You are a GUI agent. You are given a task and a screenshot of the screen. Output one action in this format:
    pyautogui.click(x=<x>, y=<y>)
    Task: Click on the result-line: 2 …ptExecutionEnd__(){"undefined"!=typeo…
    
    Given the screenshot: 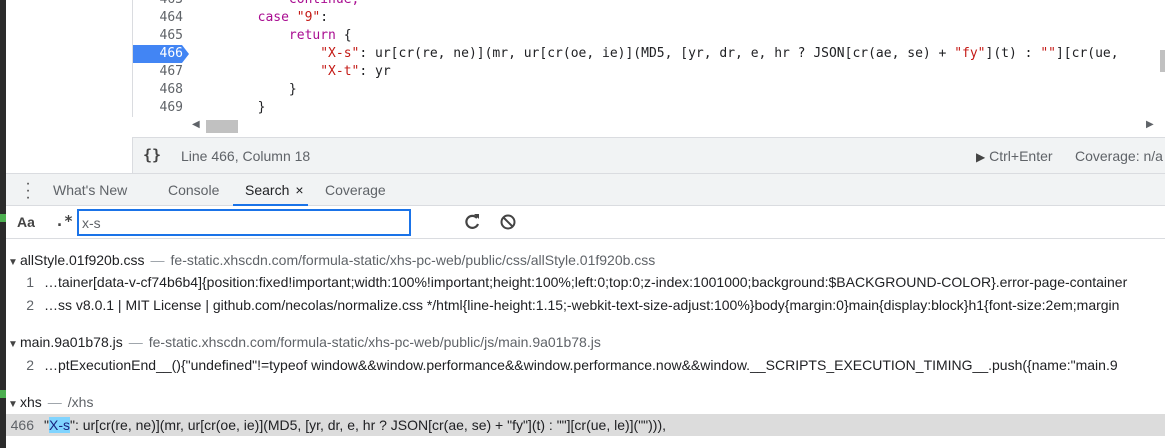 What is the action you would take?
    pyautogui.click(x=585, y=365)
    